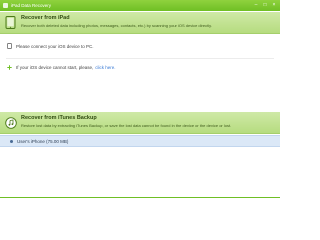 This screenshot has width=320, height=240. Describe the element at coordinates (5, 5) in the screenshot. I see `app-icon` at that location.